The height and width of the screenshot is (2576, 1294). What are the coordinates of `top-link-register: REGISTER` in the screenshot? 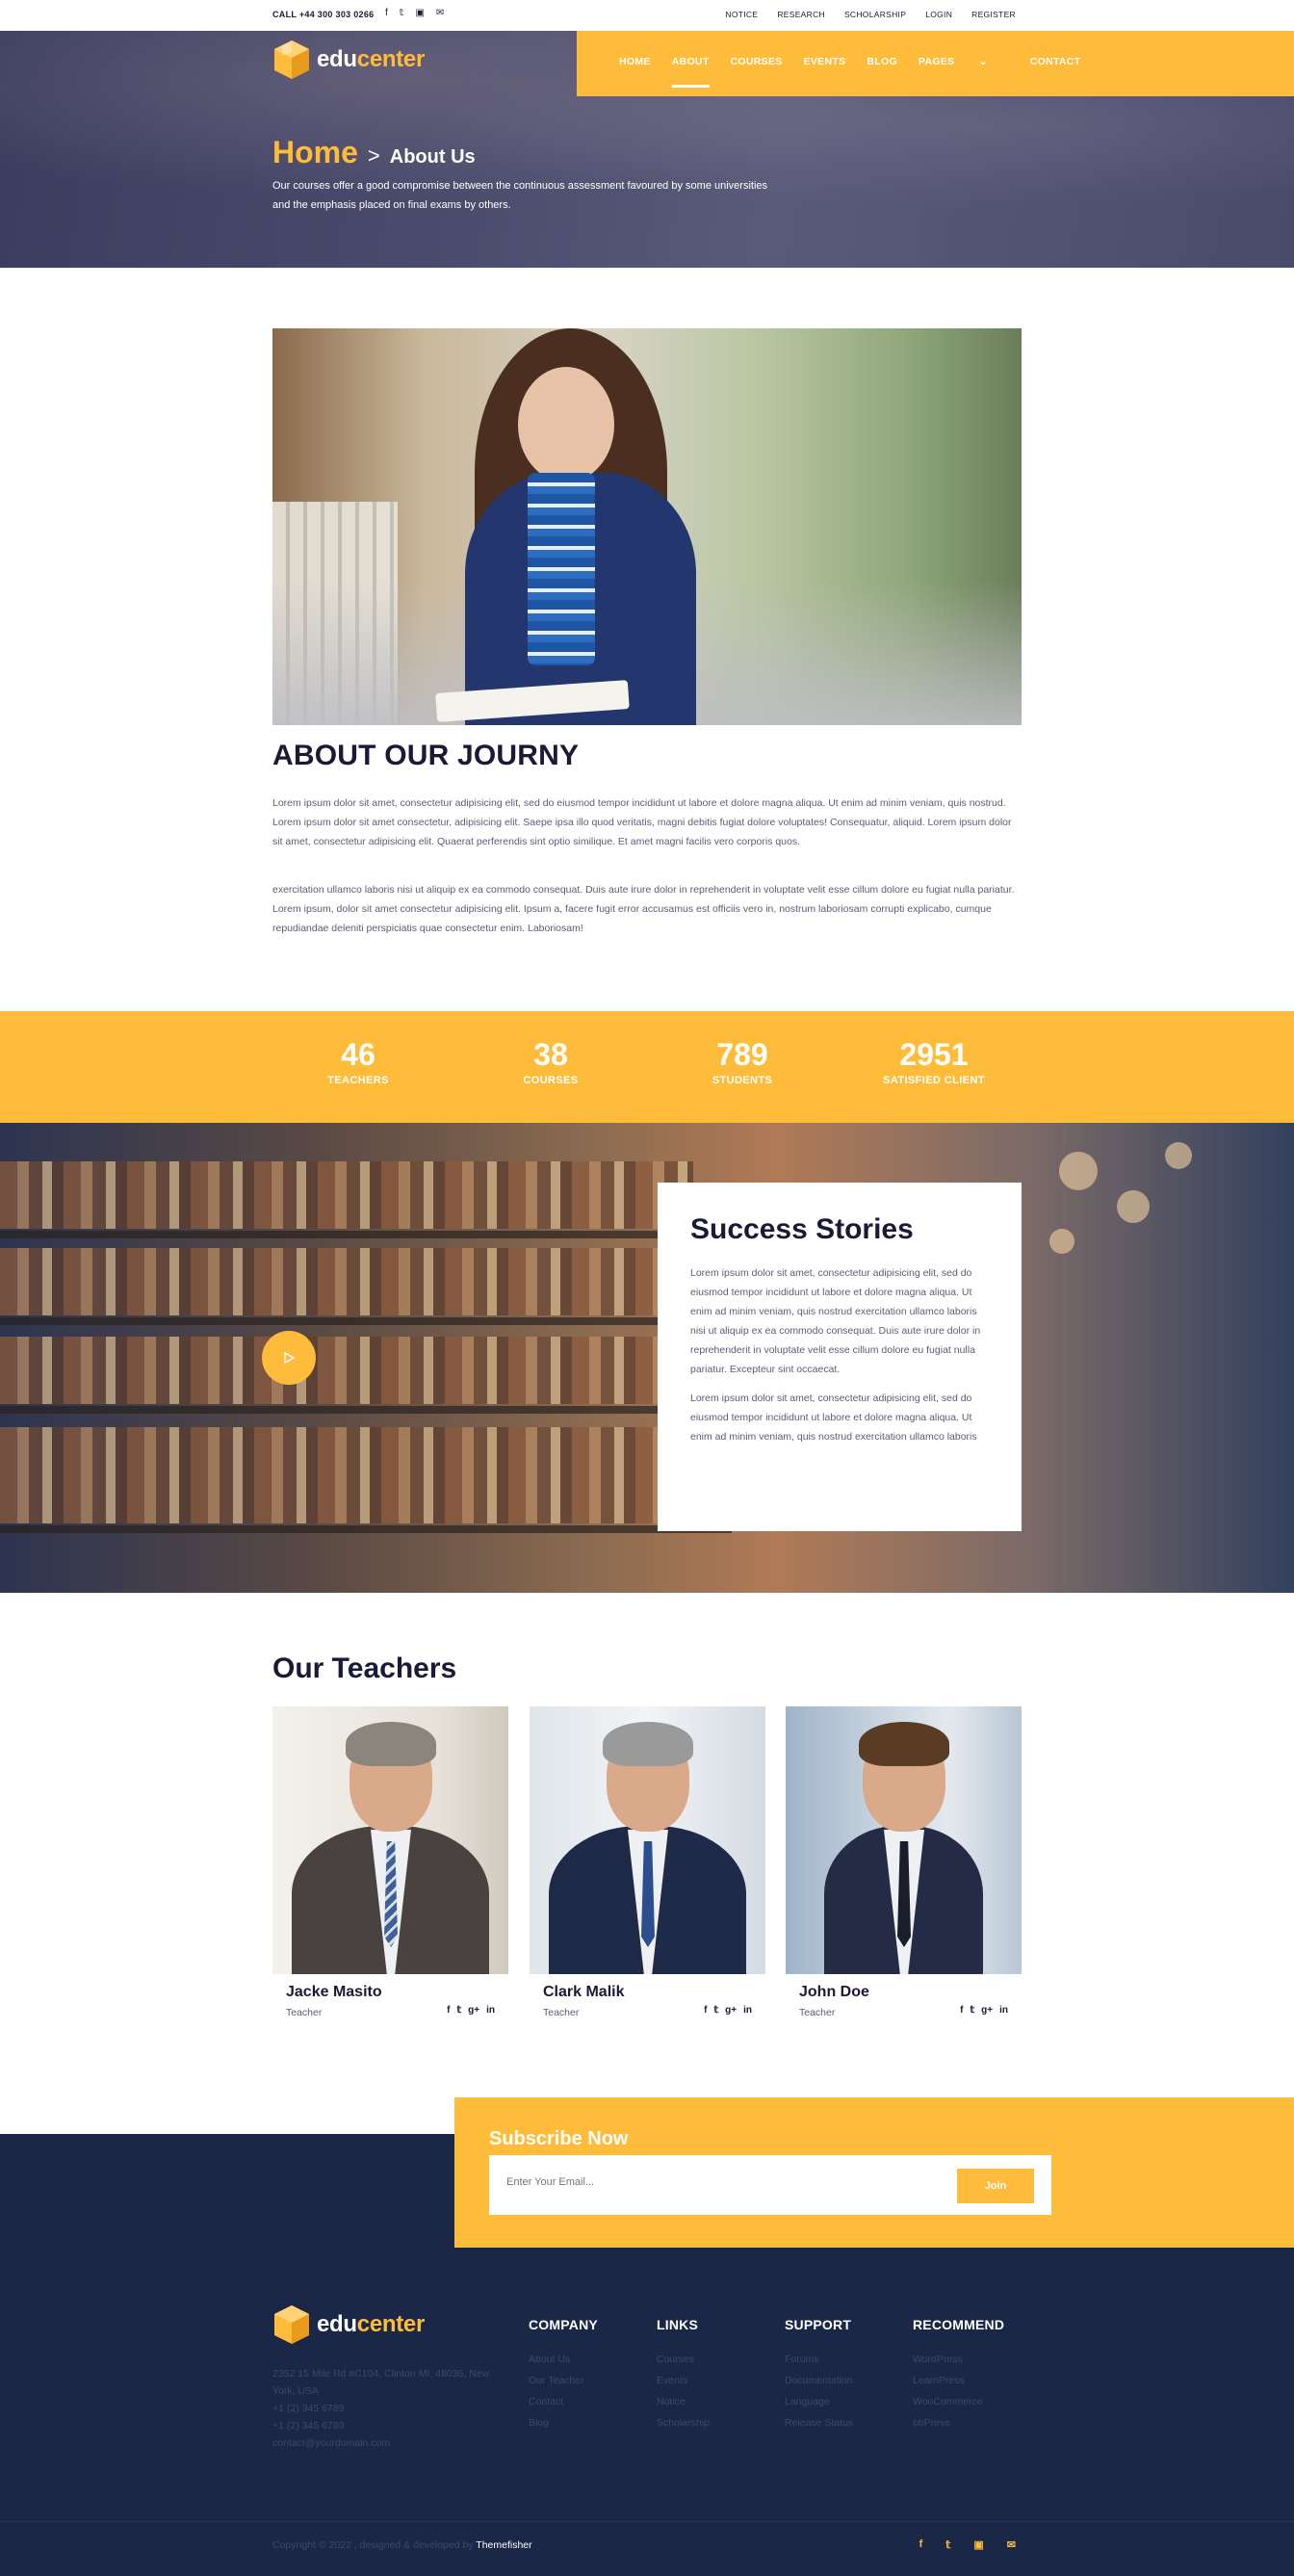 It's located at (993, 14).